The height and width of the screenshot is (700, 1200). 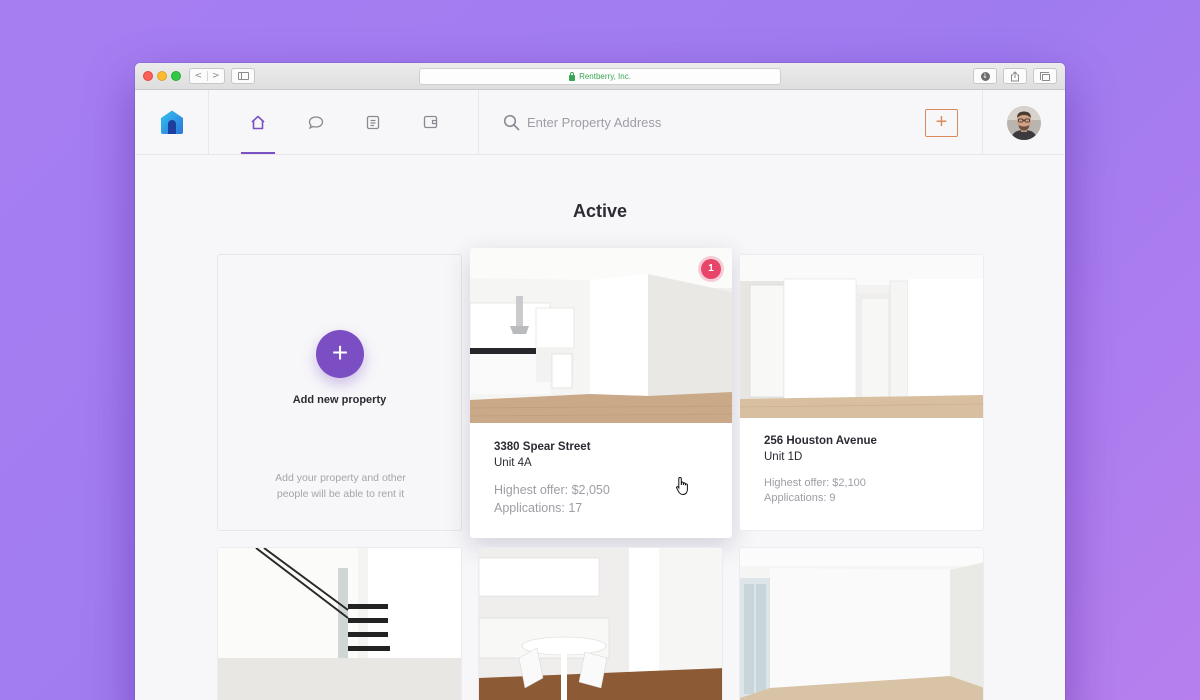 What do you see at coordinates (941, 123) in the screenshot?
I see `add-property-header-button: +` at bounding box center [941, 123].